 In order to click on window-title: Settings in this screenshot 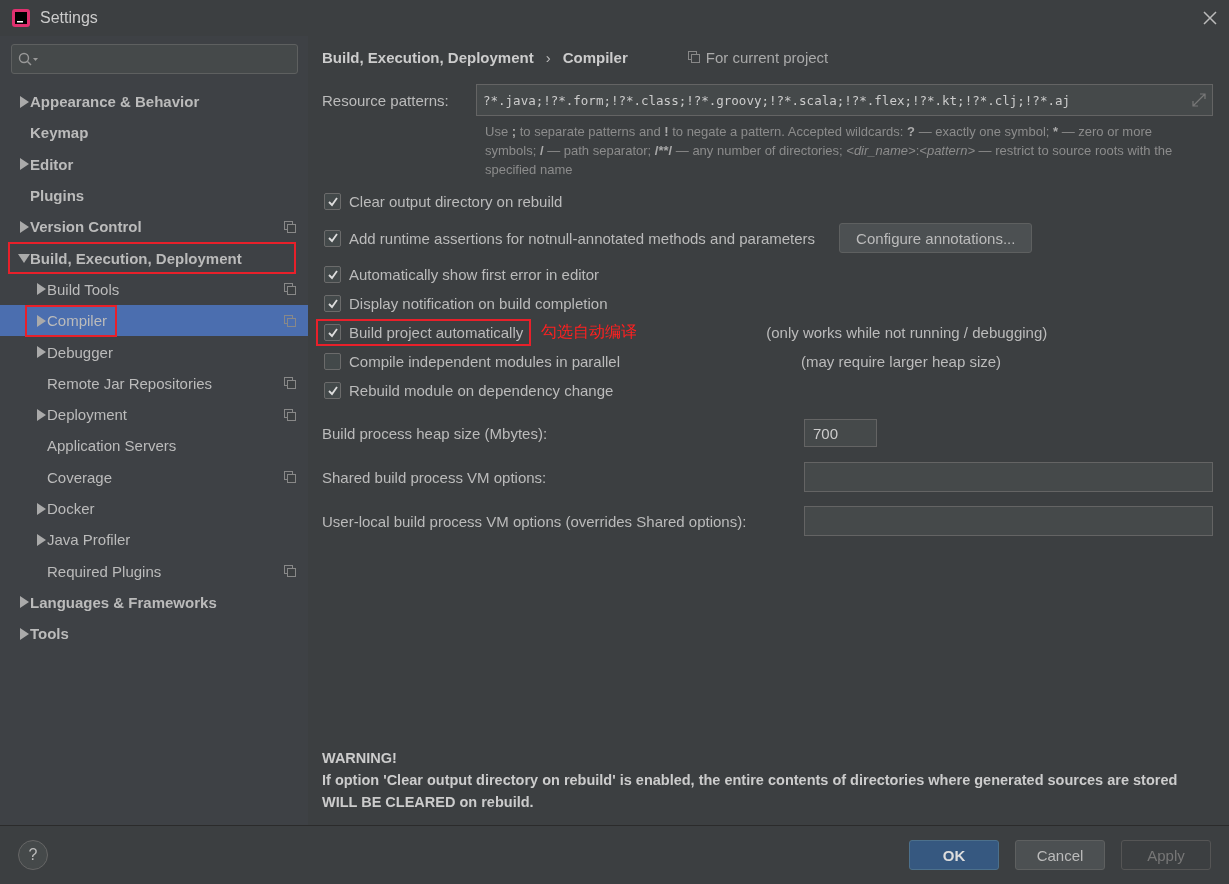, I will do `click(69, 18)`.